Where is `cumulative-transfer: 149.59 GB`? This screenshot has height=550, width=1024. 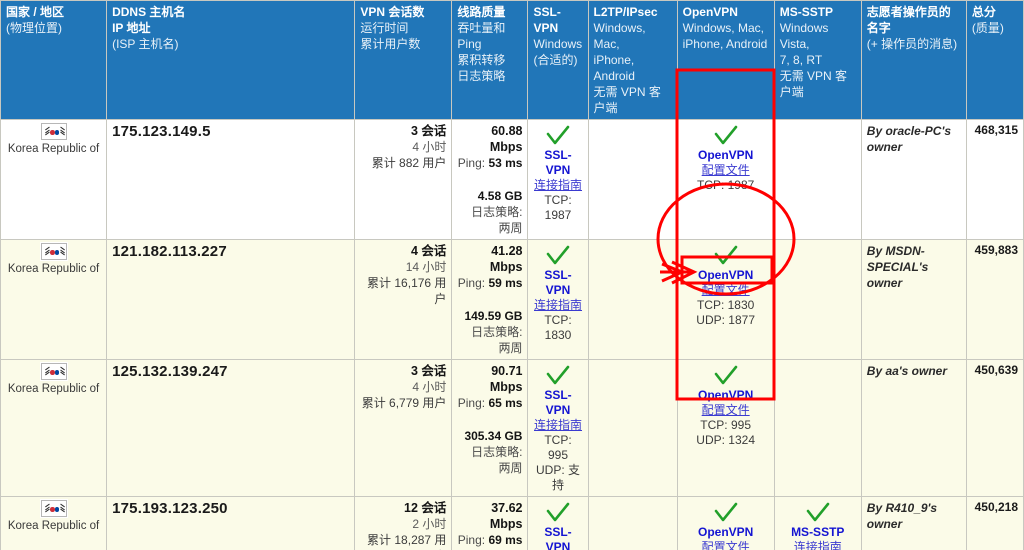 cumulative-transfer: 149.59 GB is located at coordinates (493, 316).